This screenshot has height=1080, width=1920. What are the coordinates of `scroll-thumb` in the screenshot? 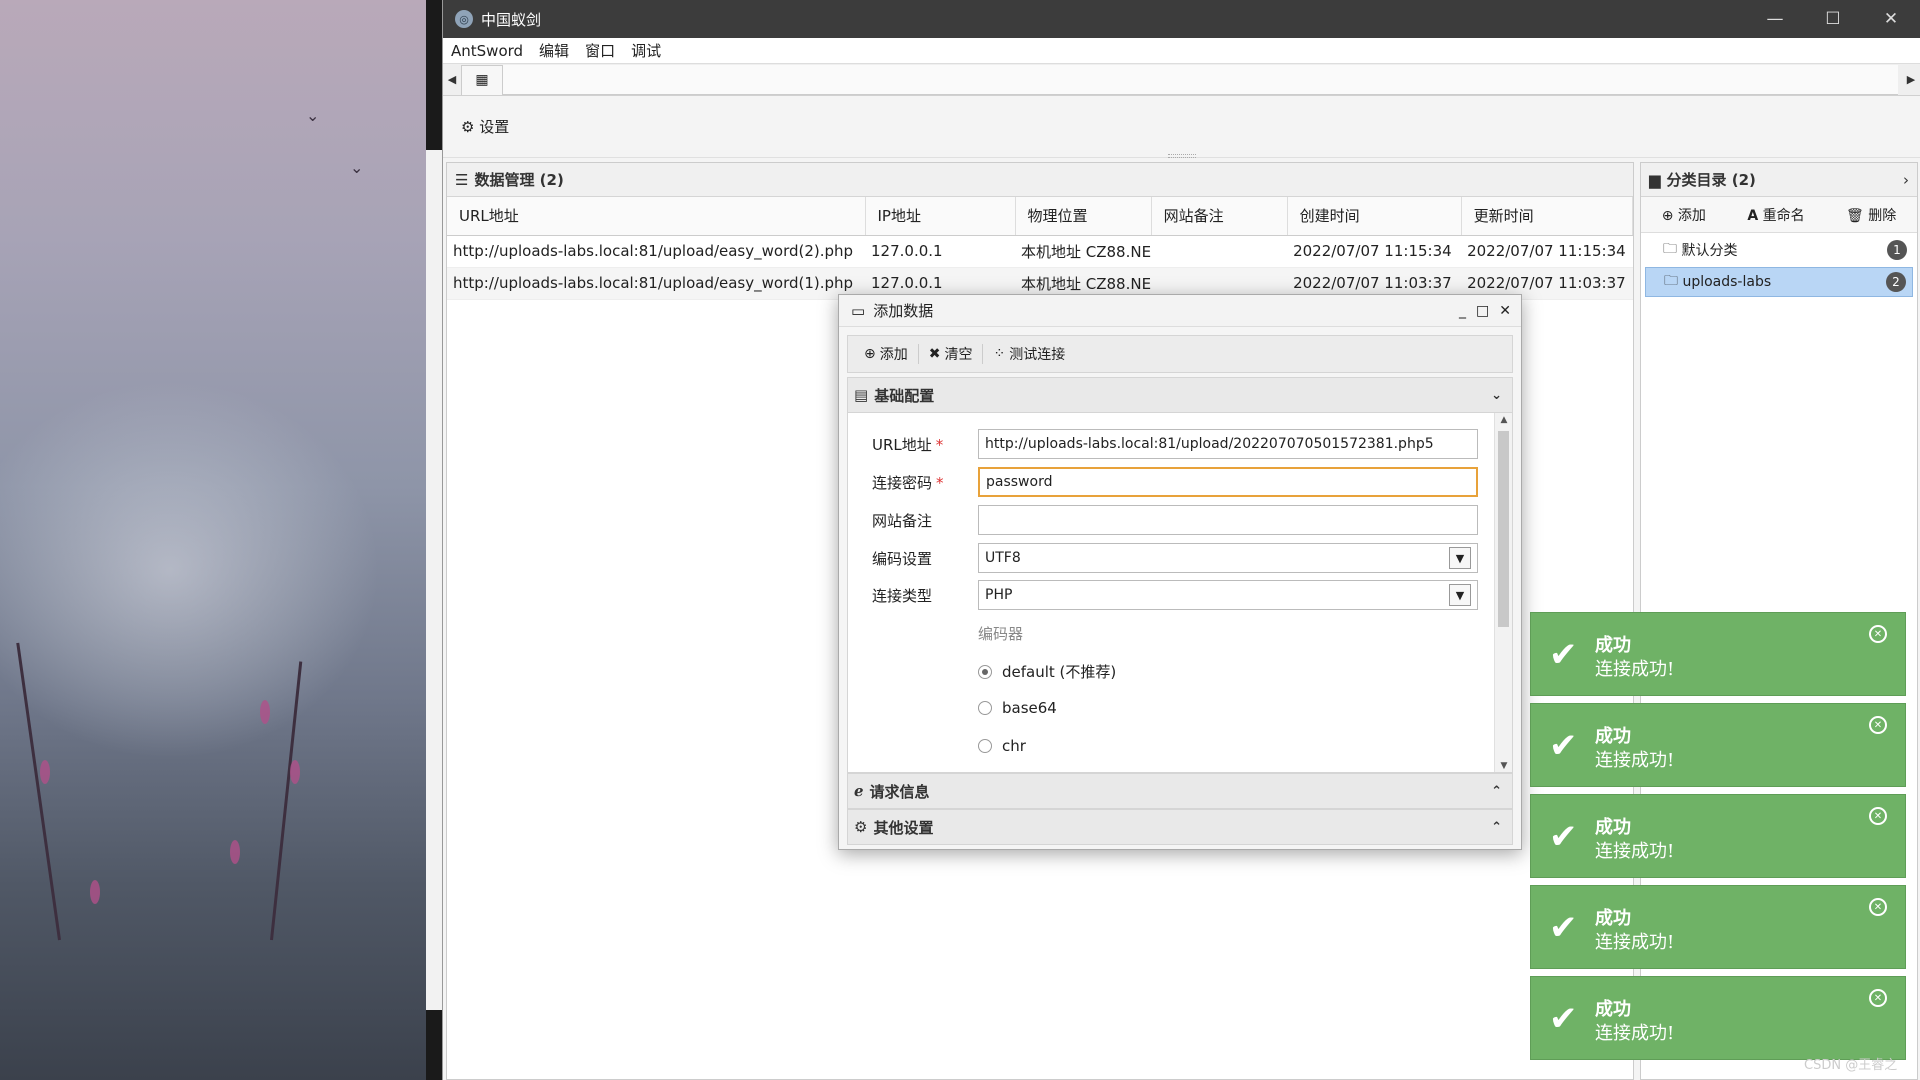 It's located at (1503, 529).